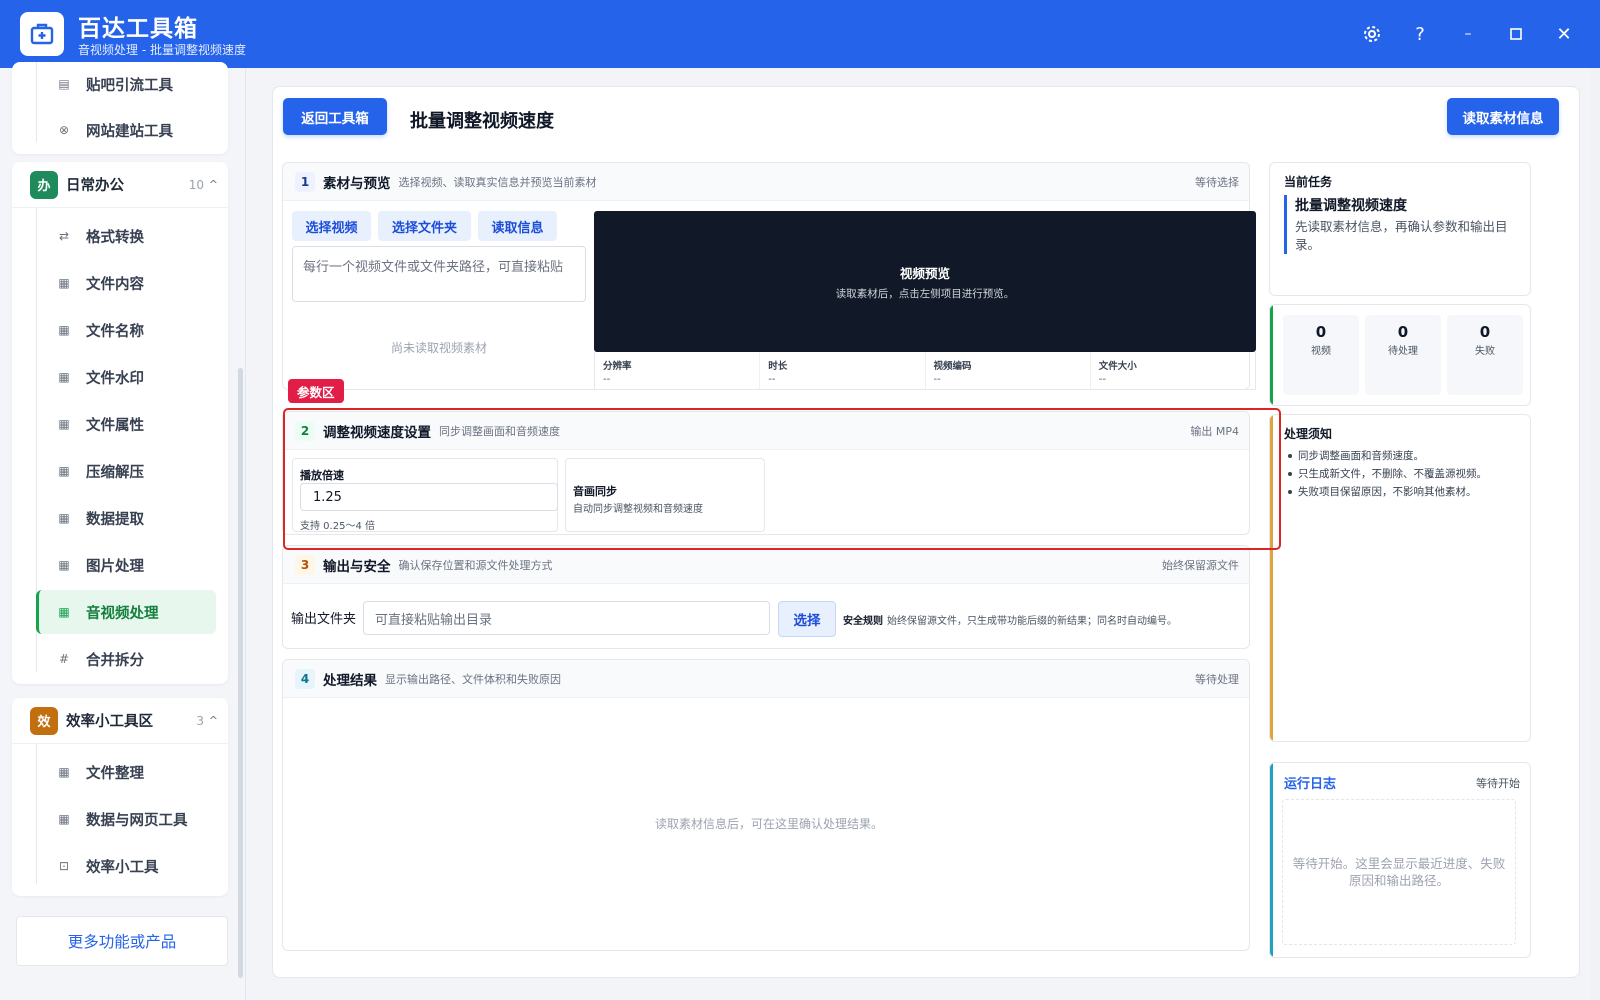 Image resolution: width=1600 pixels, height=1000 pixels. I want to click on notice-item: 只生成新文件，不删除、不覆盖源视频。, so click(1406, 474).